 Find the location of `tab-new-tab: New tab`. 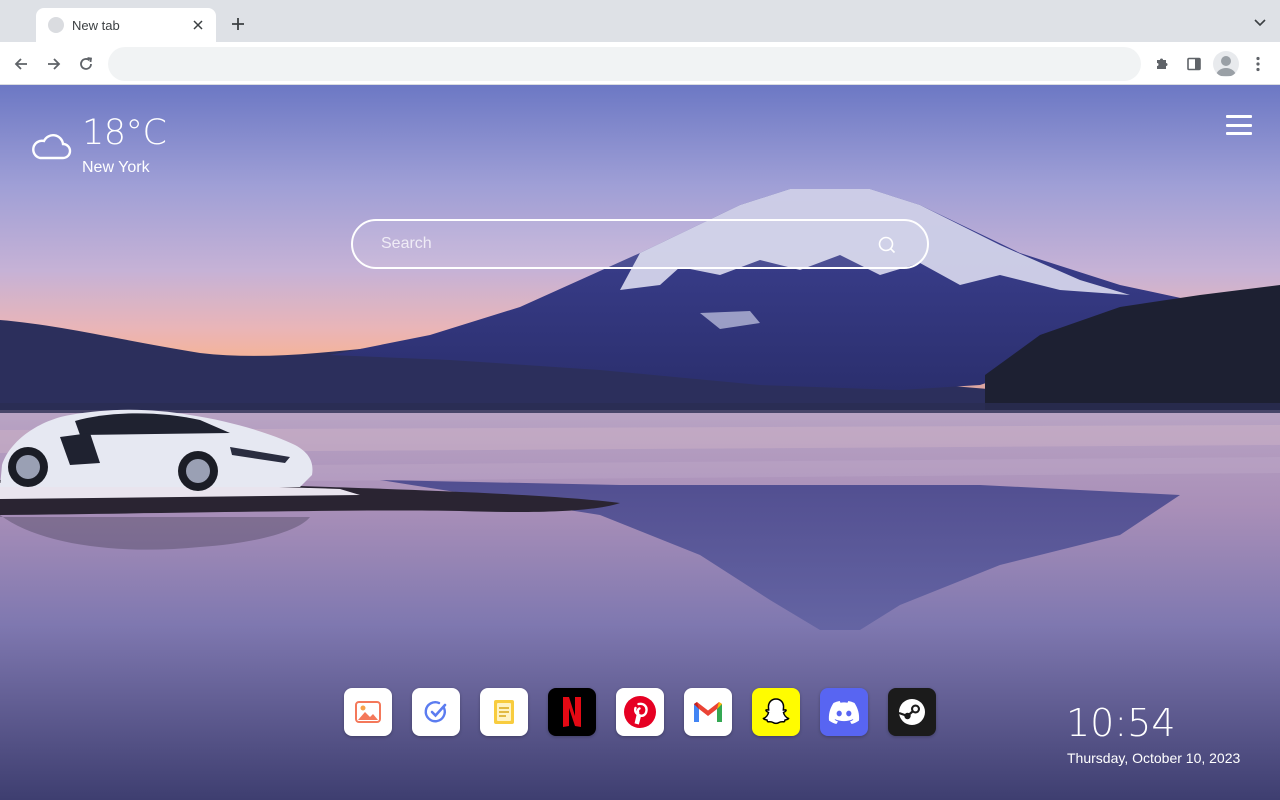

tab-new-tab: New tab is located at coordinates (126, 25).